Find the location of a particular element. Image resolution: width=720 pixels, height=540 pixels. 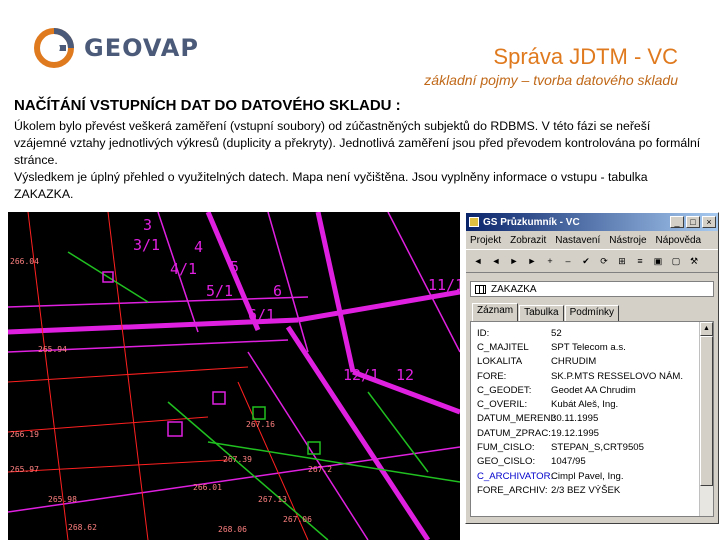

field-value: Kubát Aleš, Ing. is located at coordinates (584, 404).